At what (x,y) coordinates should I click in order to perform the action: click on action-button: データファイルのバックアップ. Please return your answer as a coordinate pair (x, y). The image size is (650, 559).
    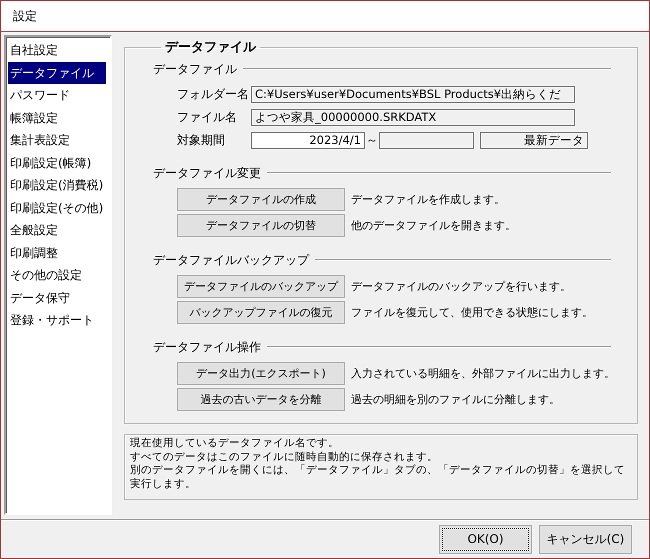
    Looking at the image, I should click on (261, 286).